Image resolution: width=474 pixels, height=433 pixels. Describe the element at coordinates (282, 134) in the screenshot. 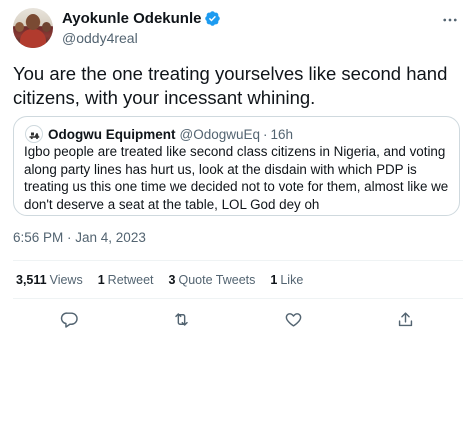

I see `quoted-time: 16h` at that location.